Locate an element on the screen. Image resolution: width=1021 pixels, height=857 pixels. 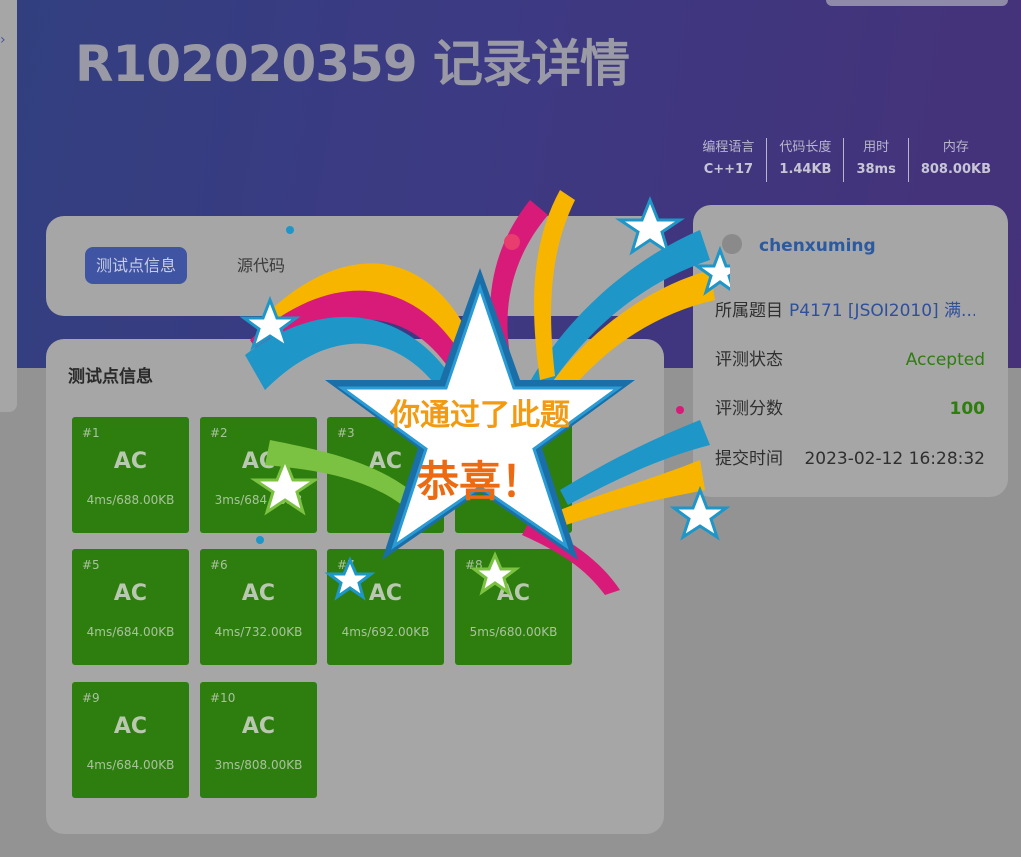
stat-label: 用时 is located at coordinates (876, 147).